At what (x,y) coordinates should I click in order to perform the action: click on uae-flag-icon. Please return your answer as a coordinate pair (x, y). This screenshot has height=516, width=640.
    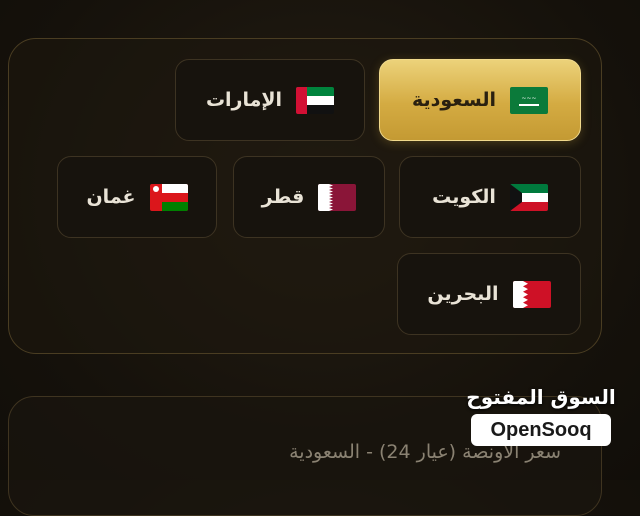
    Looking at the image, I should click on (315, 100).